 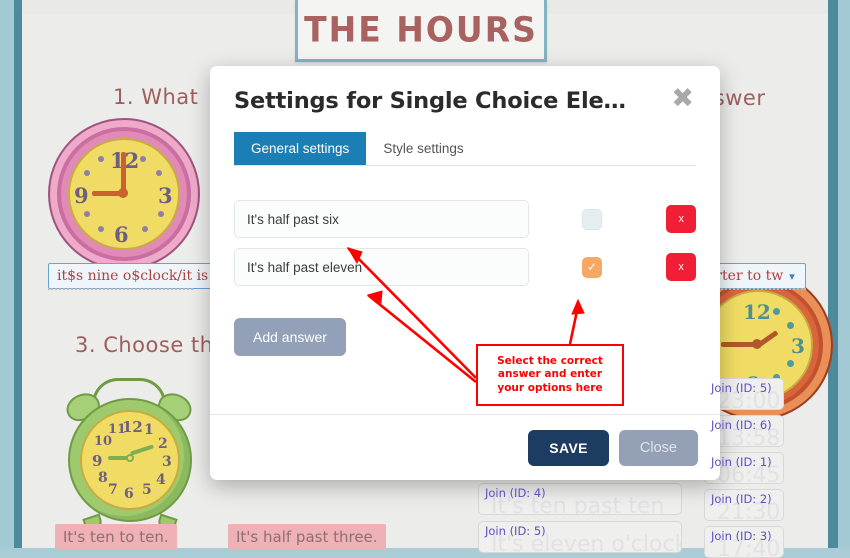 I want to click on close-icon: ✖, so click(x=682, y=99).